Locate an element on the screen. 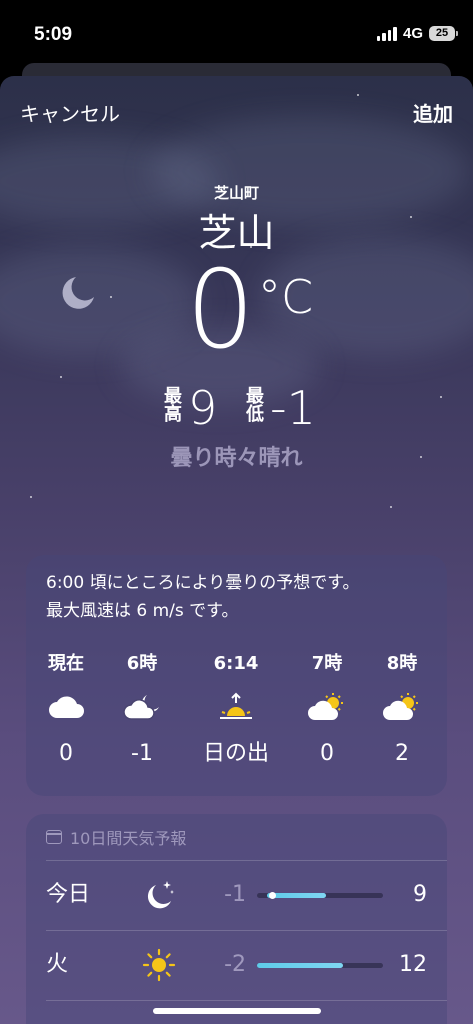 This screenshot has height=1024, width=473. status-time: 5:09 is located at coordinates (53, 34).